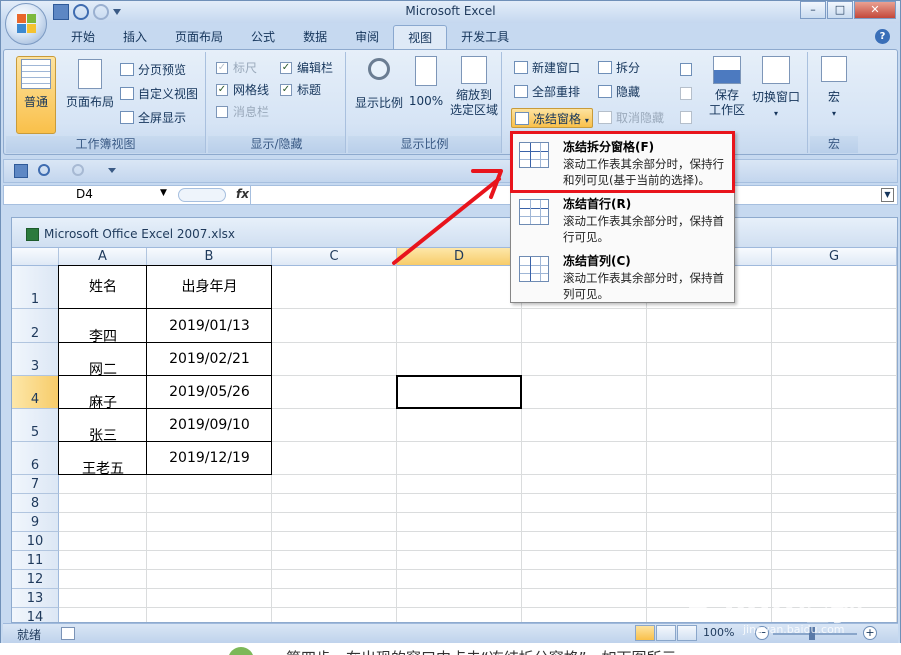 The height and width of the screenshot is (655, 901). What do you see at coordinates (61, 12) in the screenshot?
I see `save-icon` at bounding box center [61, 12].